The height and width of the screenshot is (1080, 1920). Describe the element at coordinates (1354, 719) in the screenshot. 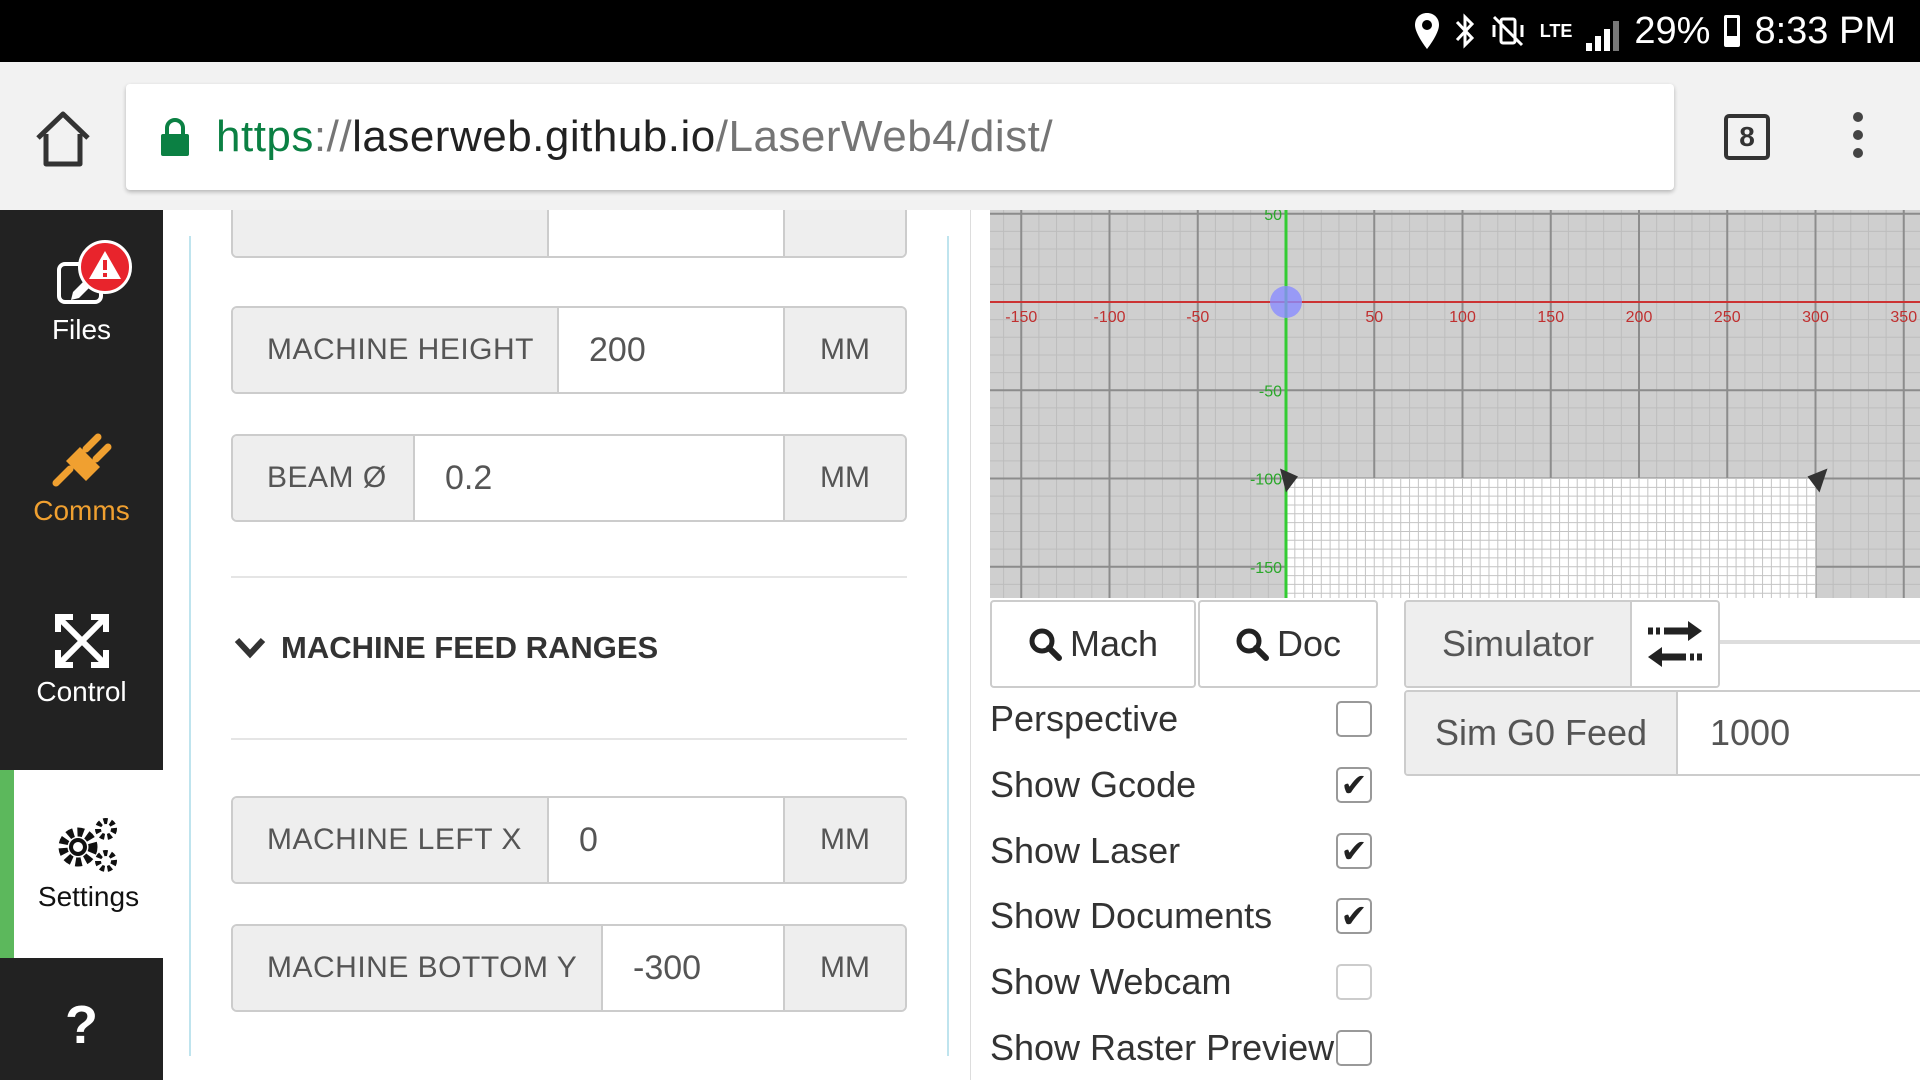

I see `perspective-checkbox` at that location.